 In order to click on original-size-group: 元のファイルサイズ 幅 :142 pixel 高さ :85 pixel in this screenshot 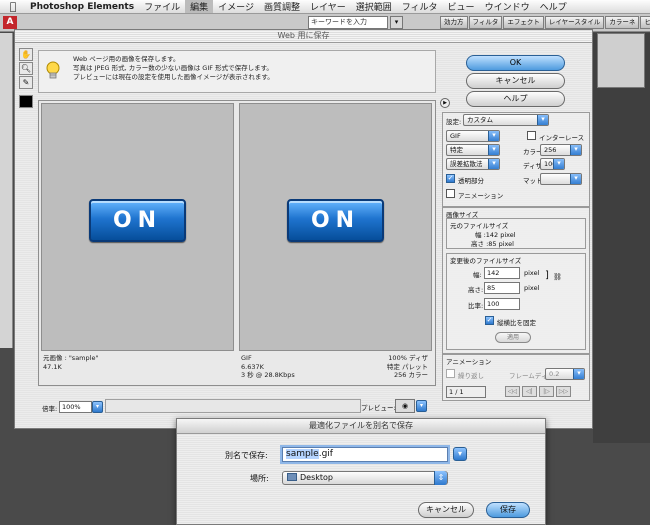, I will do `click(516, 233)`.